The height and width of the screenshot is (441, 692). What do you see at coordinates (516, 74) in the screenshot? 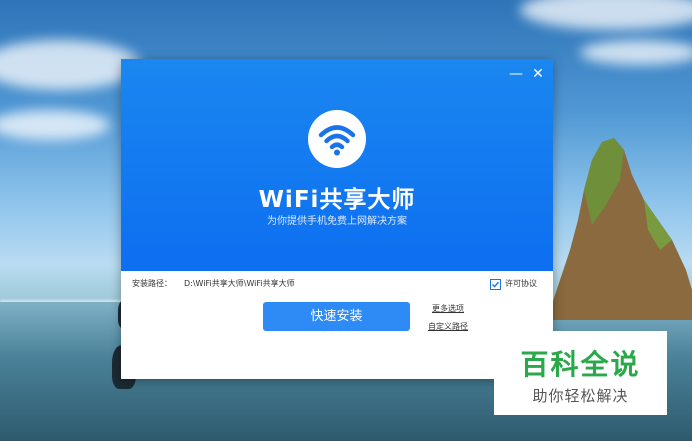
I see `minimize-icon: —` at bounding box center [516, 74].